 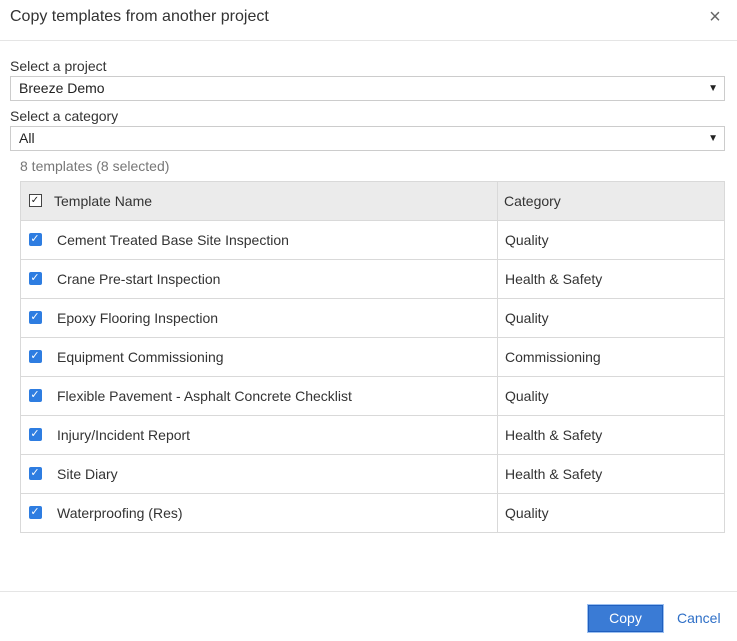 What do you see at coordinates (699, 618) in the screenshot?
I see `cancel-link: Cancel` at bounding box center [699, 618].